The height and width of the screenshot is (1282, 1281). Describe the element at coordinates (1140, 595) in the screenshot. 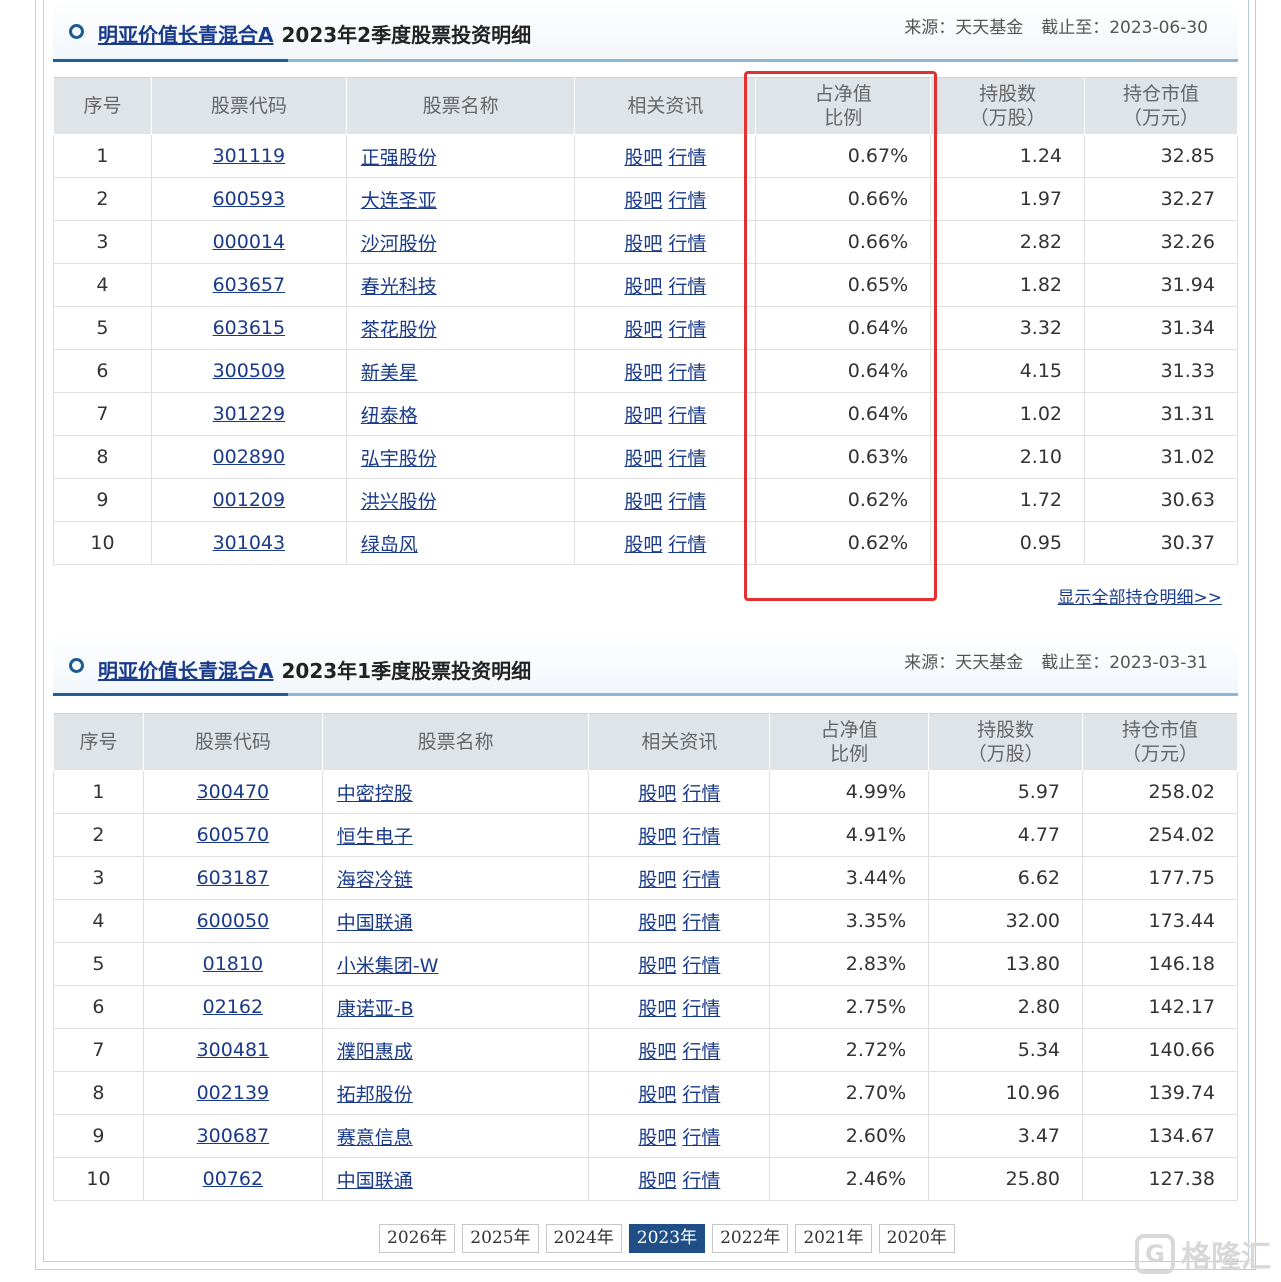

I see `show-all-holdings-link: 显示全部持仓明细>>` at that location.